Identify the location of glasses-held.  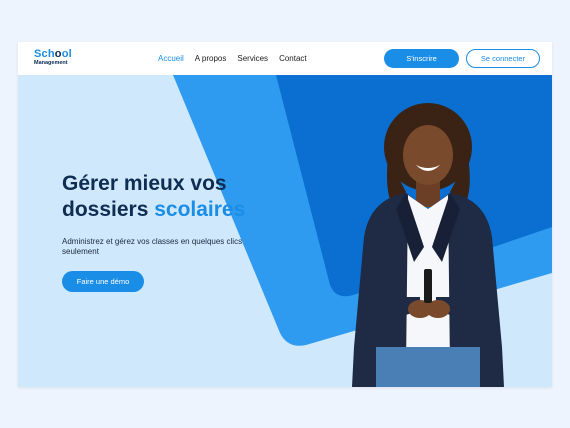
(428, 286).